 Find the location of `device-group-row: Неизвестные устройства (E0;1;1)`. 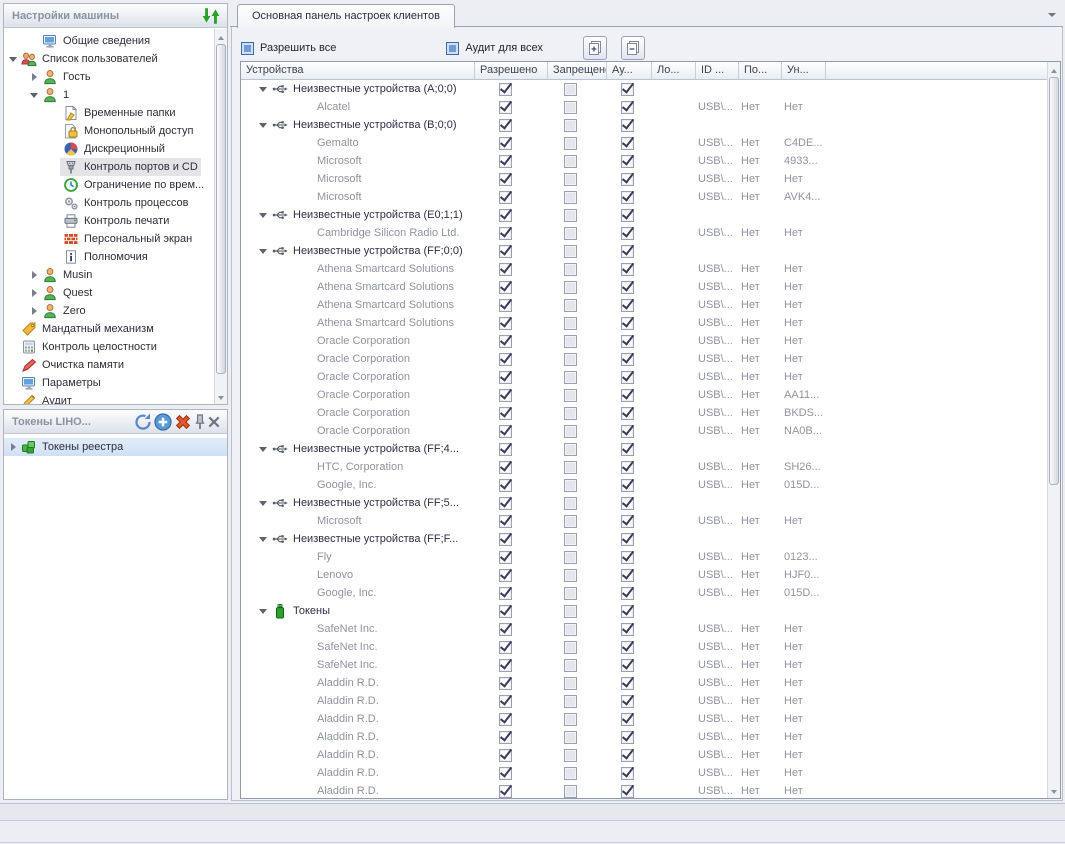

device-group-row: Неизвестные устройства (E0;1;1) is located at coordinates (644, 215).